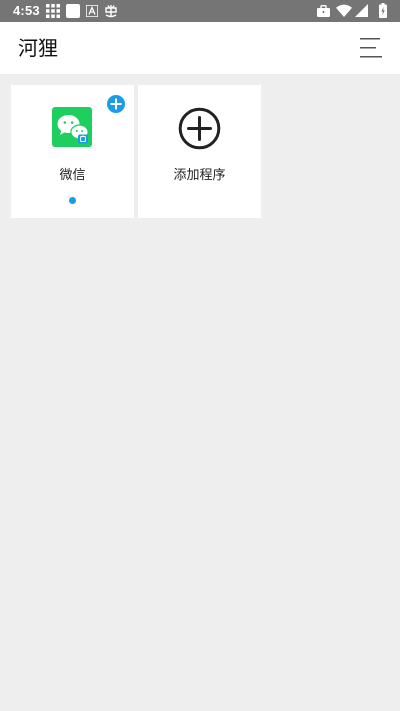  I want to click on status-bar: 4:53, so click(200, 11).